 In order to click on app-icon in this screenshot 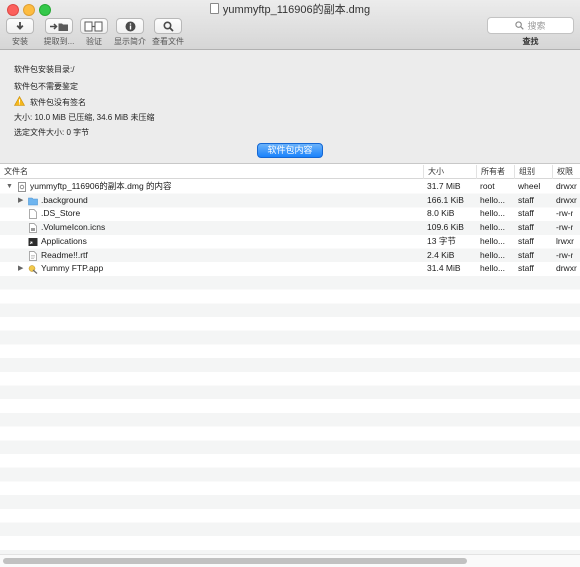, I will do `click(33, 270)`.